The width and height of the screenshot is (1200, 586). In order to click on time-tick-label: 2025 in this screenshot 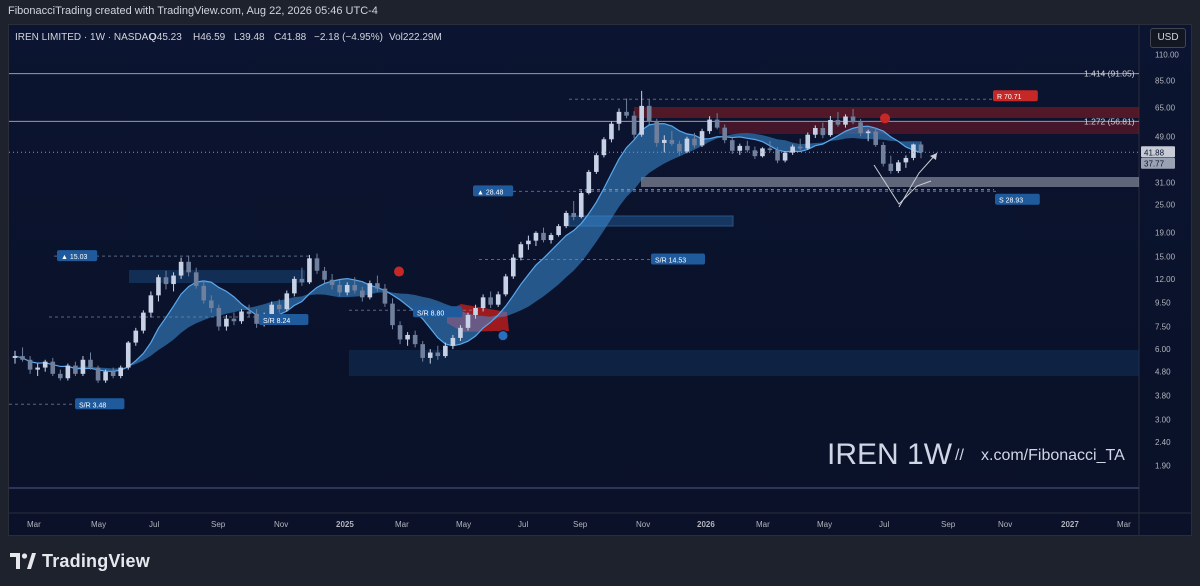, I will do `click(345, 524)`.